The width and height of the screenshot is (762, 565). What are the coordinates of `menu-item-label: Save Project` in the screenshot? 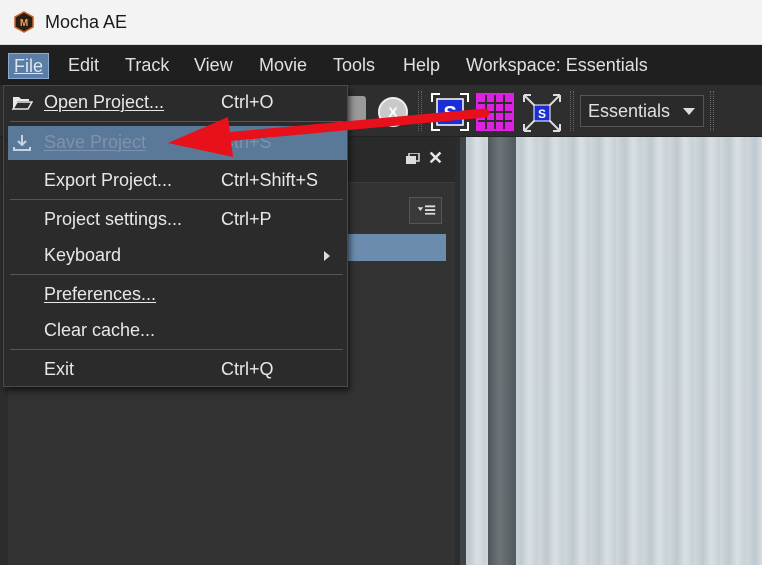 It's located at (95, 142).